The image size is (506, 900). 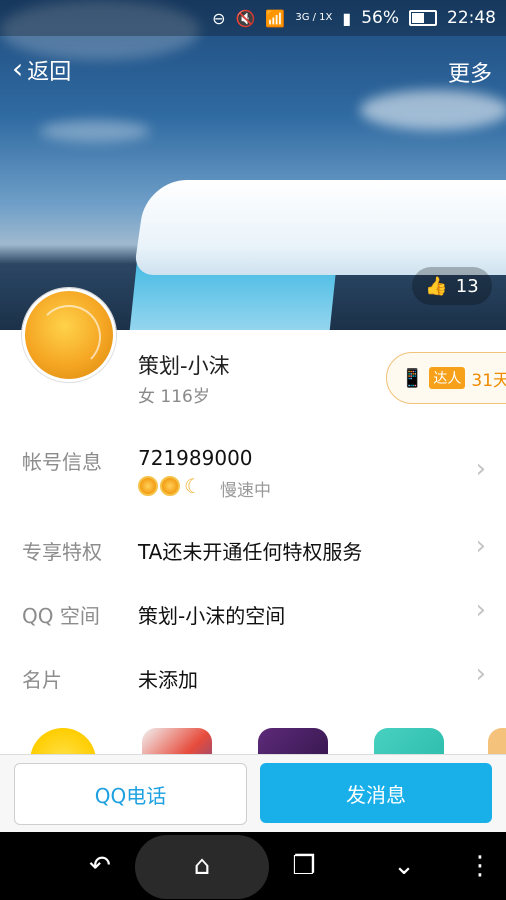 I want to click on row-label: QQ 空间, so click(x=61, y=616).